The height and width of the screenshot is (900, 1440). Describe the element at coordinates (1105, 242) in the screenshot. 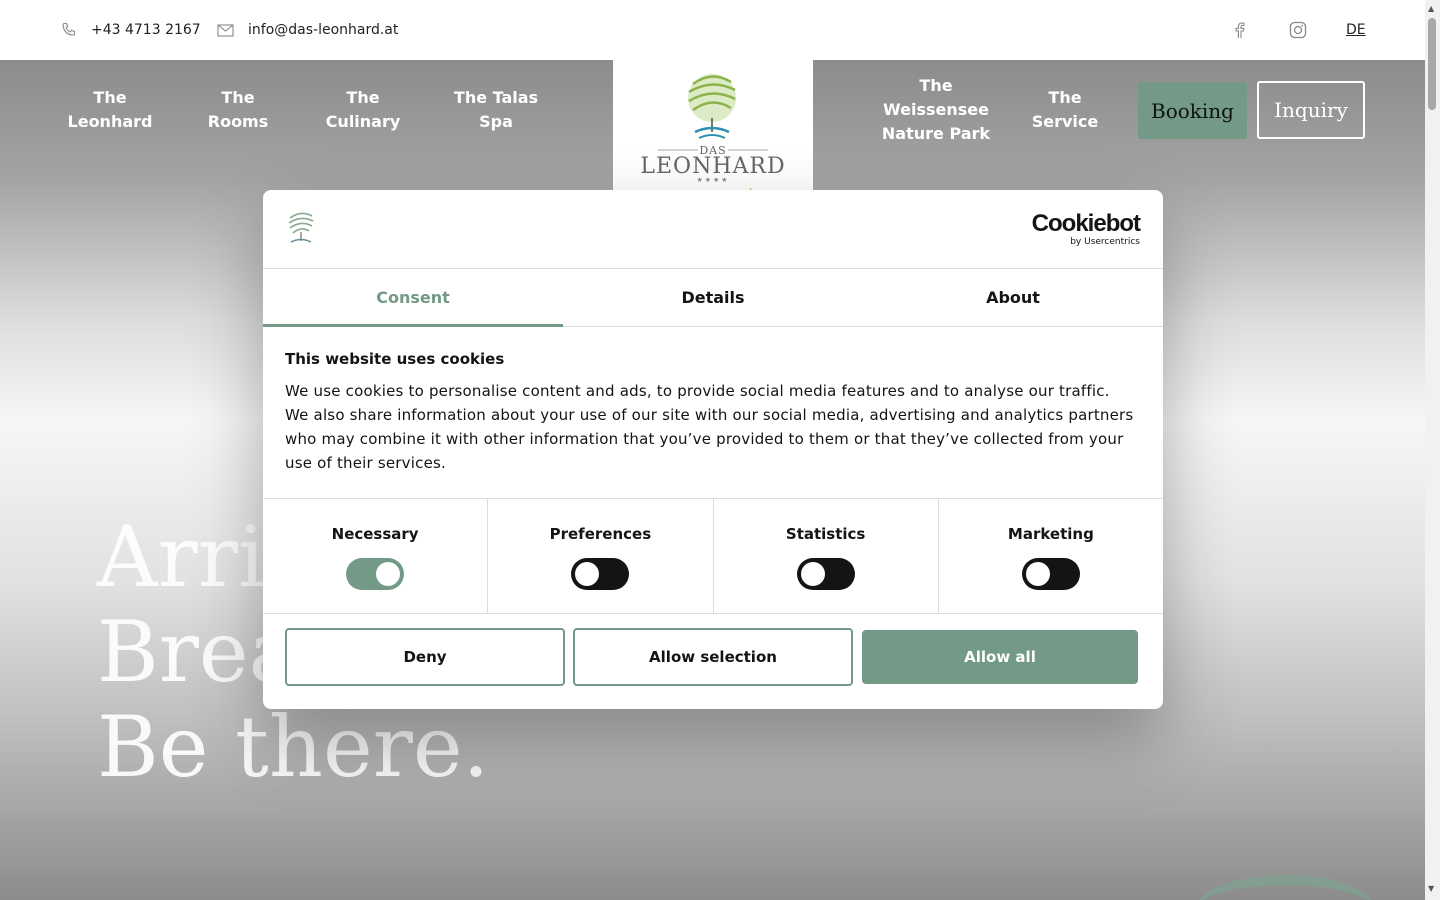

I see `cookiebot-brand-sub: by Usercentrics` at that location.